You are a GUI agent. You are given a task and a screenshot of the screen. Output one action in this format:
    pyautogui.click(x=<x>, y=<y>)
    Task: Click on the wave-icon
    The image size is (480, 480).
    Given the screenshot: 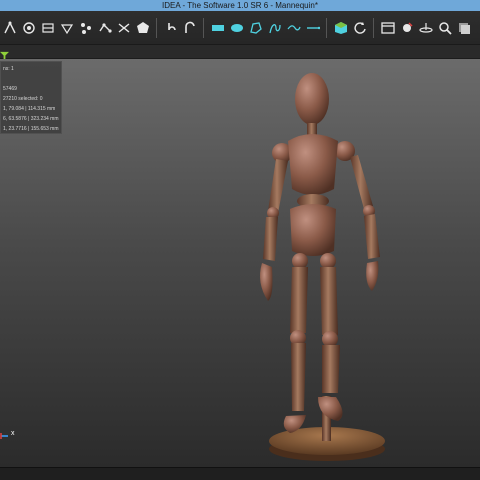 What is the action you would take?
    pyautogui.click(x=293, y=27)
    